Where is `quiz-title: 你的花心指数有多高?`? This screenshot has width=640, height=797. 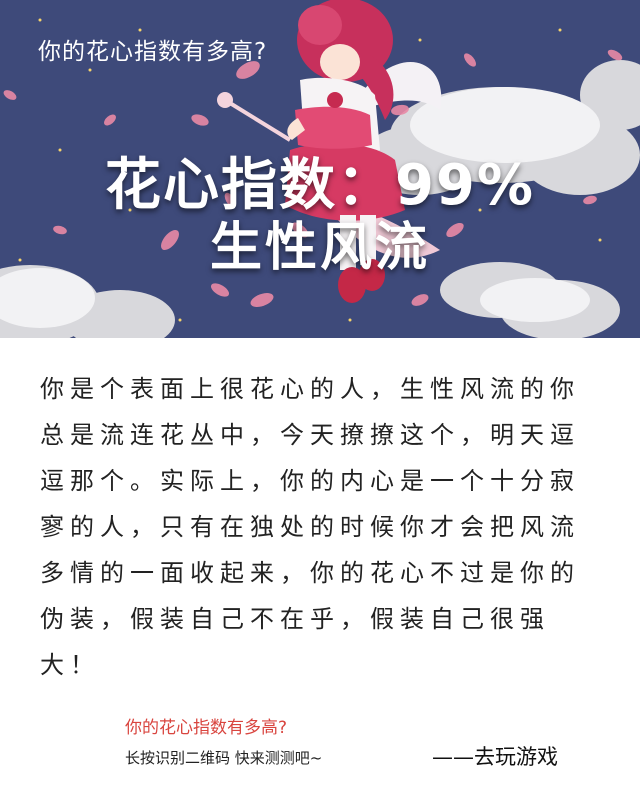 quiz-title: 你的花心指数有多高? is located at coordinates (153, 52).